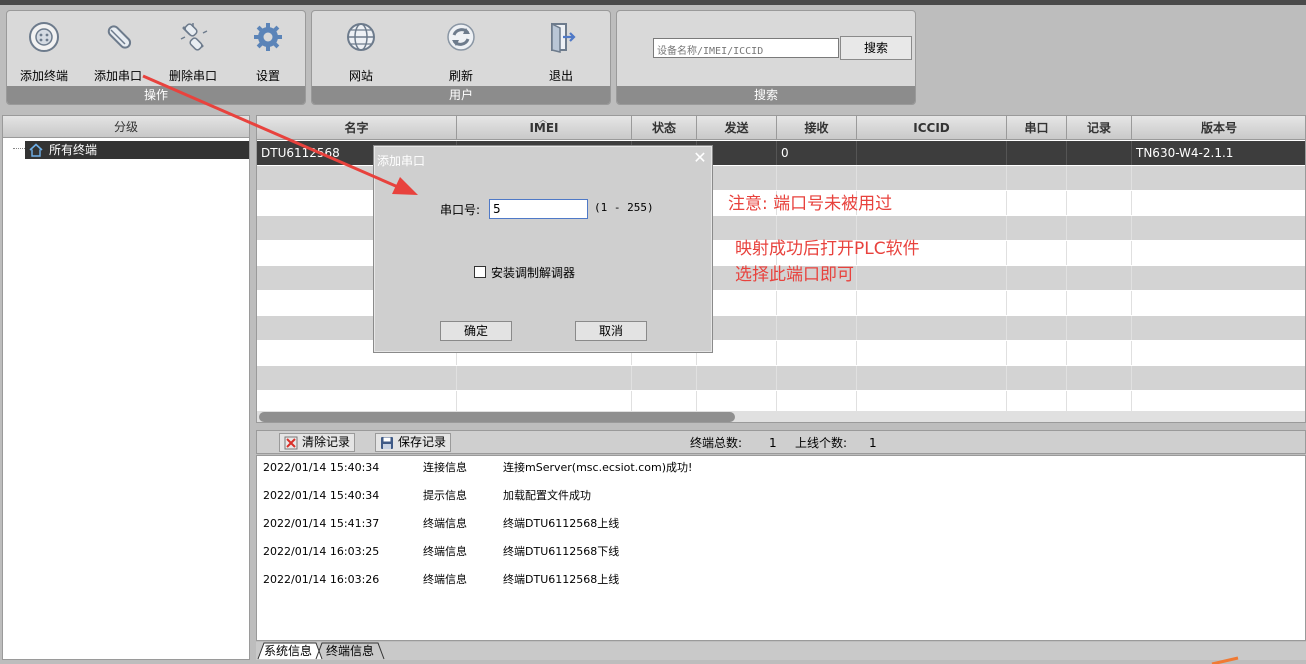 This screenshot has width=1306, height=664. Describe the element at coordinates (563, 37) in the screenshot. I see `exit-icon` at that location.